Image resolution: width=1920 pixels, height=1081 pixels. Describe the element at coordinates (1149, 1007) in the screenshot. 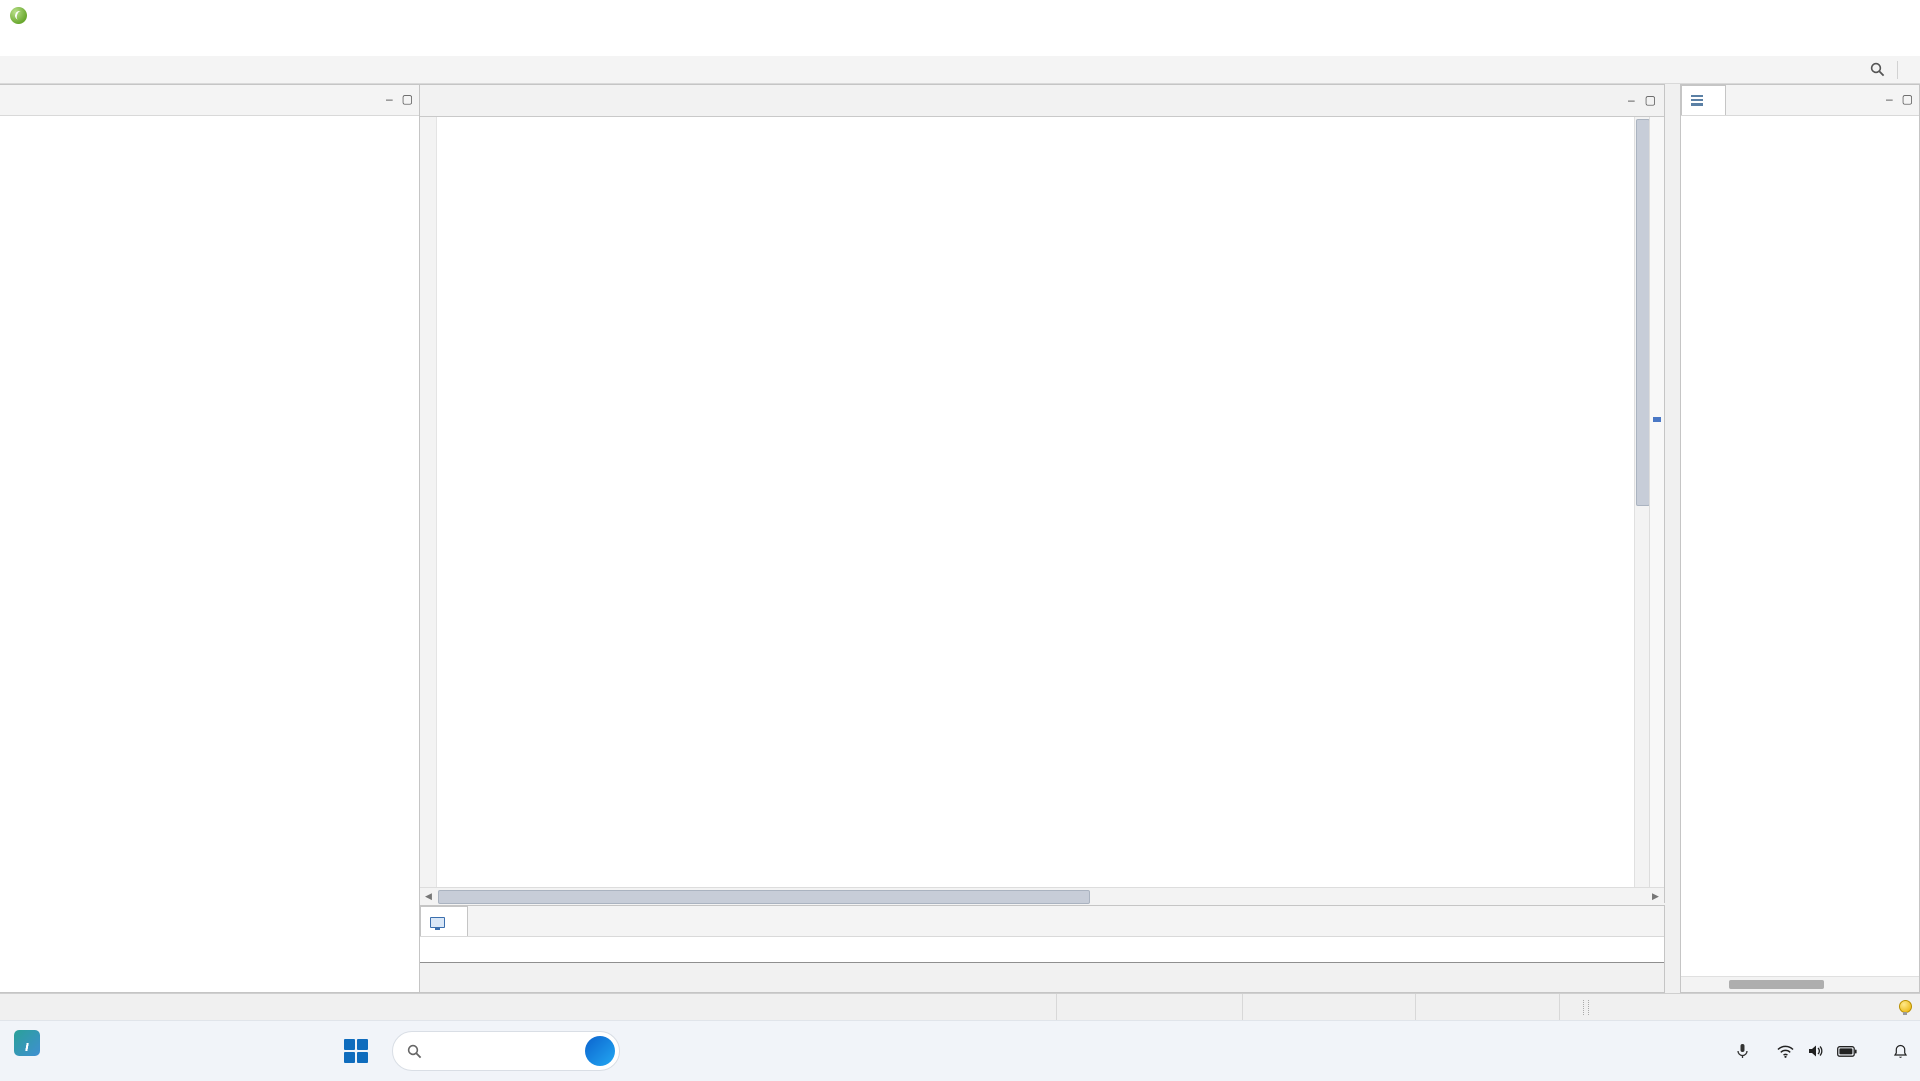

I see `status-writable` at that location.